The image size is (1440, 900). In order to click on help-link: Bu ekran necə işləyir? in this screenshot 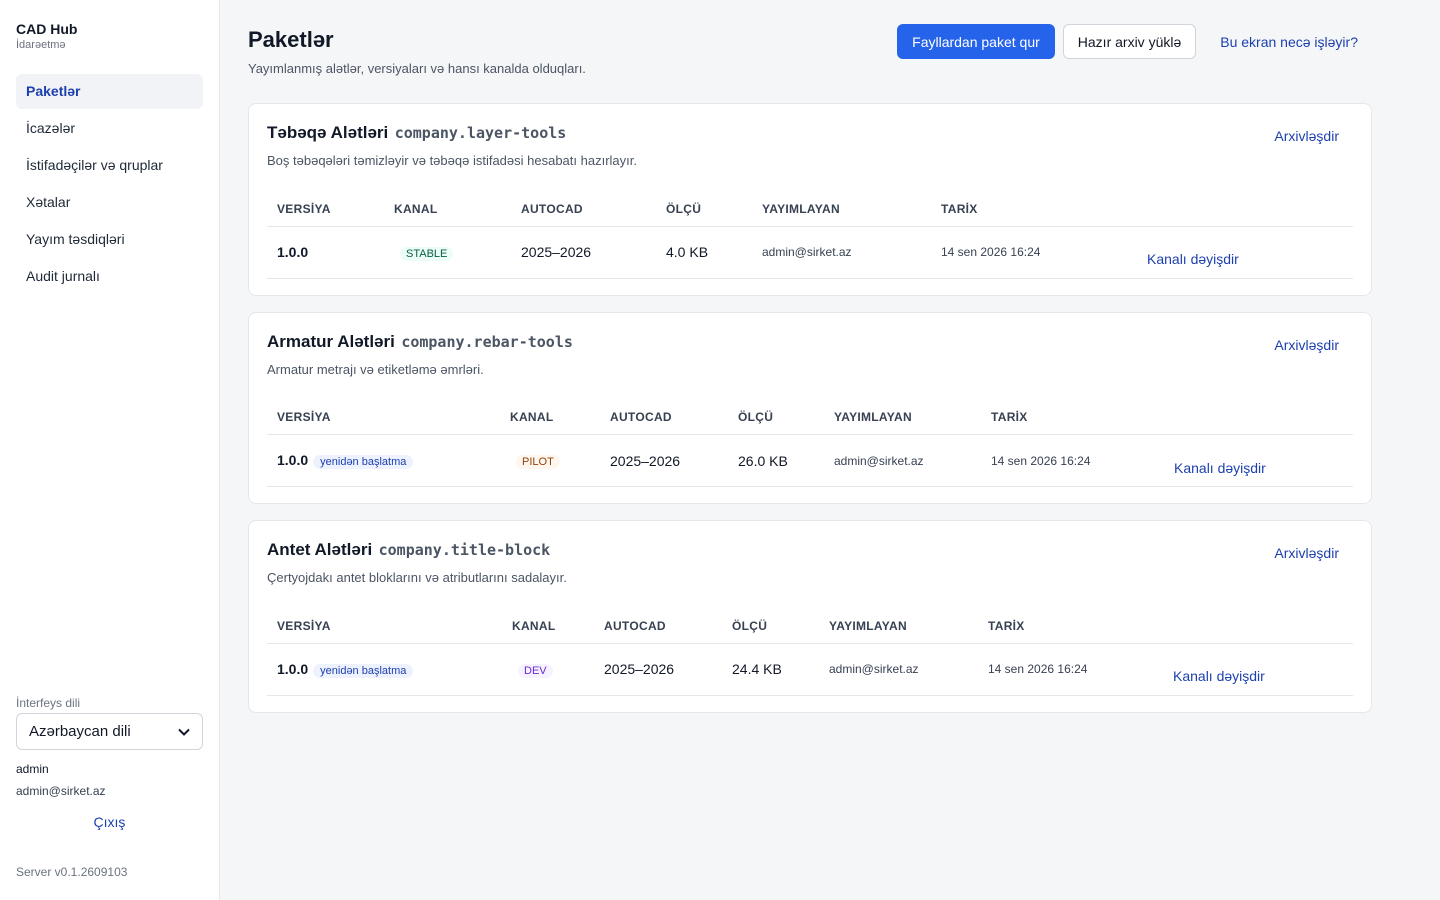, I will do `click(1288, 42)`.